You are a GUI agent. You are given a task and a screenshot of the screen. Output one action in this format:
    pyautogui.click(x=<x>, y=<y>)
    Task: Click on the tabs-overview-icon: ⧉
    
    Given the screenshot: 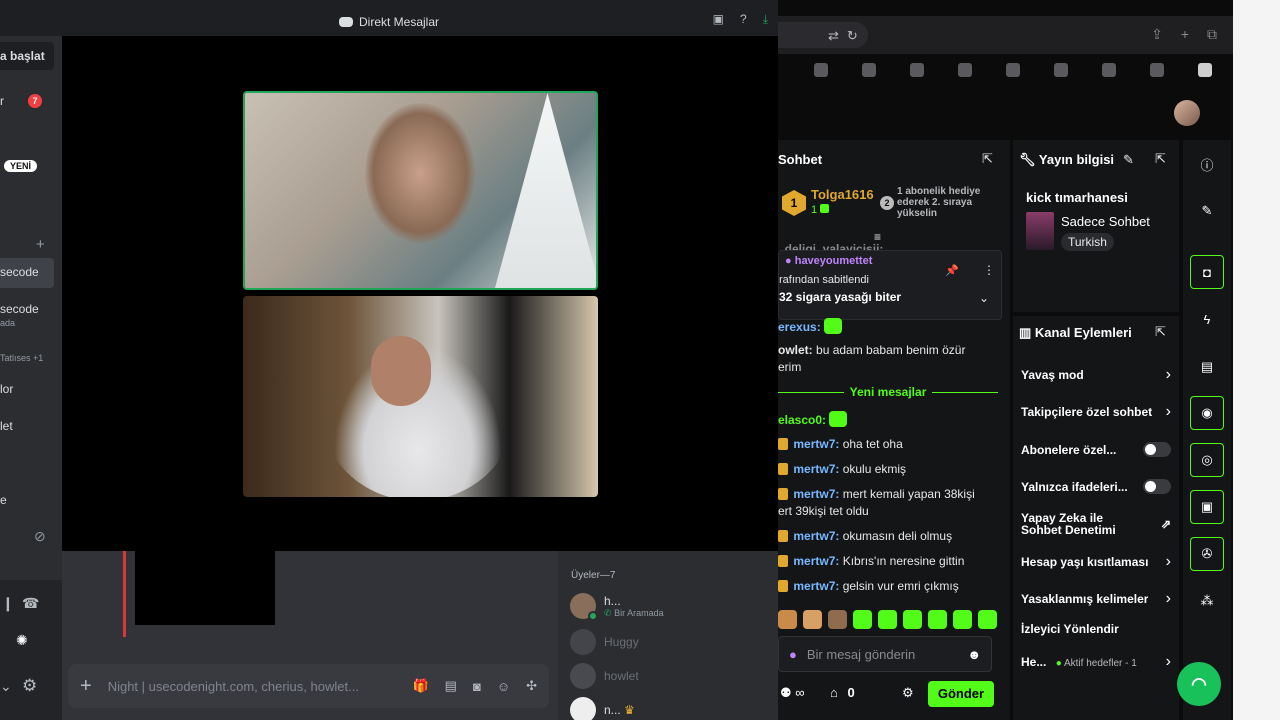 What is the action you would take?
    pyautogui.click(x=1212, y=34)
    